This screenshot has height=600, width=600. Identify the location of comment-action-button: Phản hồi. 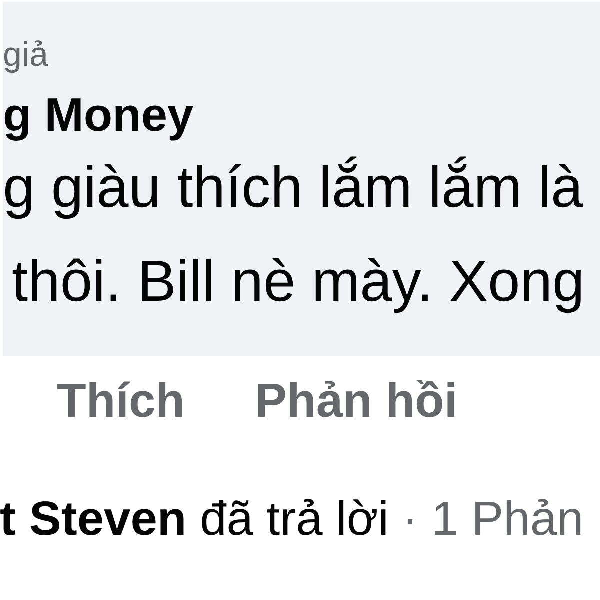
(356, 402).